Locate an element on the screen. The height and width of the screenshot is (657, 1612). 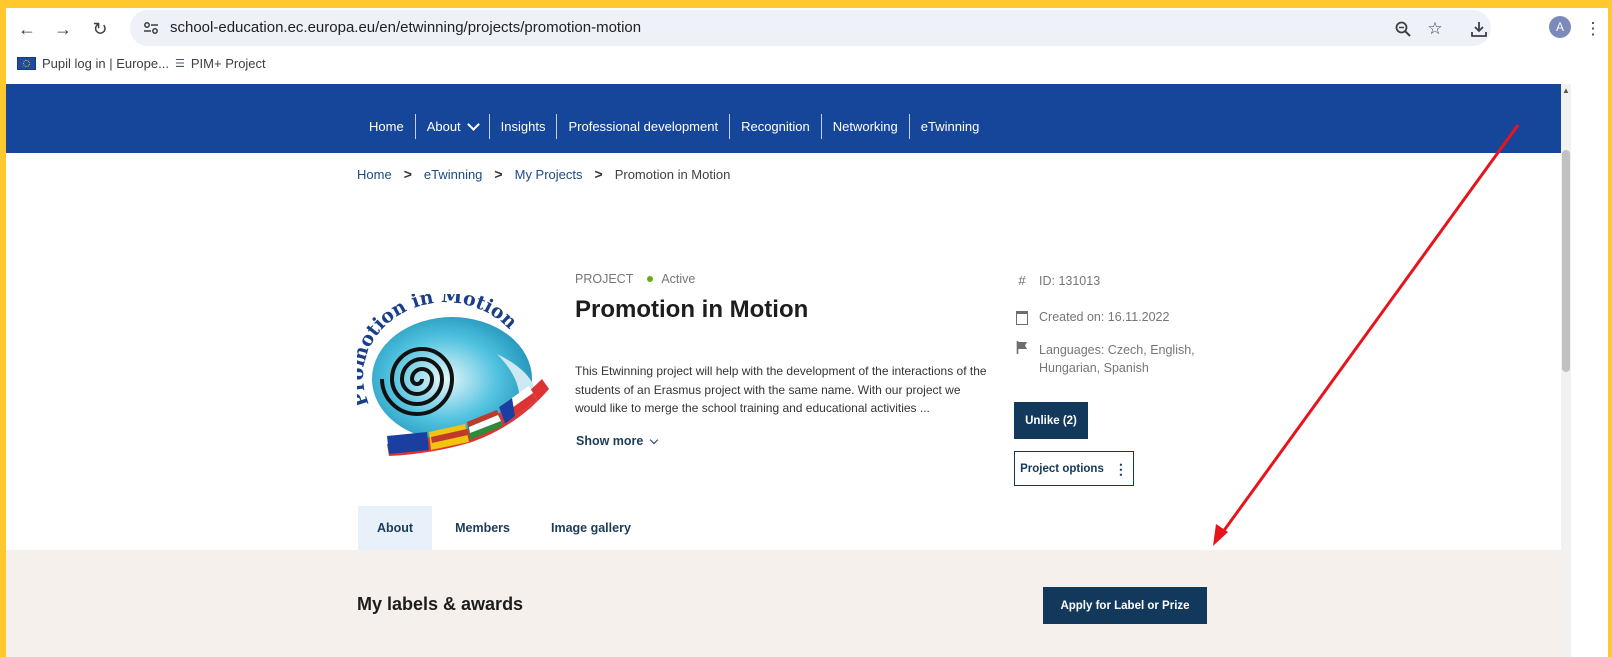
apply-label-prize-button: Apply for Label or Prize is located at coordinates (1125, 605).